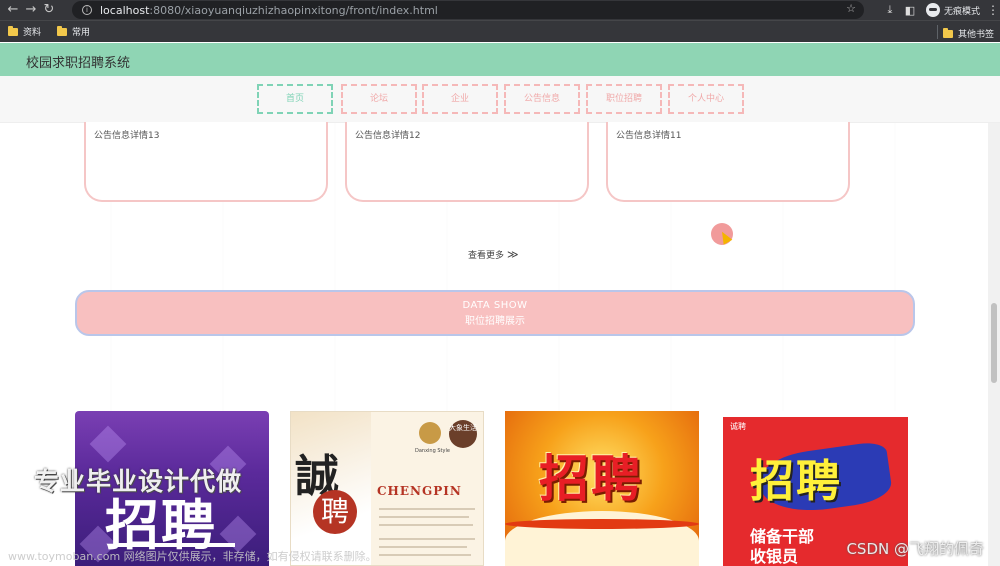 The image size is (1000, 566). What do you see at coordinates (87, 10) in the screenshot?
I see `info-icon: i` at bounding box center [87, 10].